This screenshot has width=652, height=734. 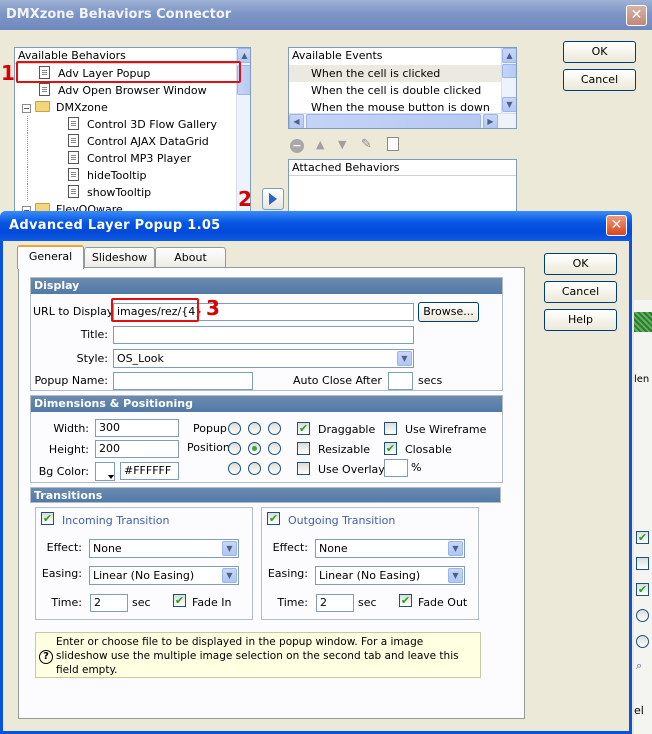 I want to click on behavior-label: hideTooltip, so click(x=117, y=175).